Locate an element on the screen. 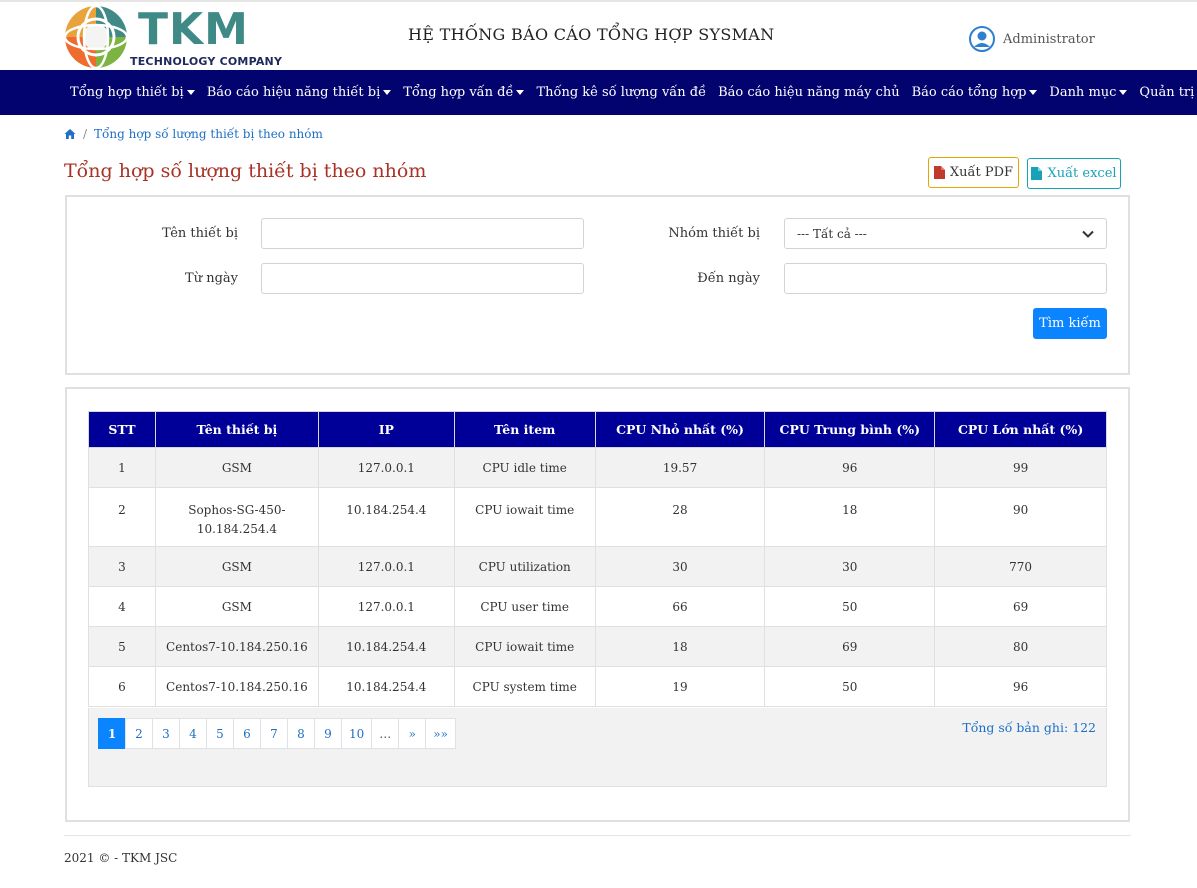  column-header: Tên item is located at coordinates (524, 429).